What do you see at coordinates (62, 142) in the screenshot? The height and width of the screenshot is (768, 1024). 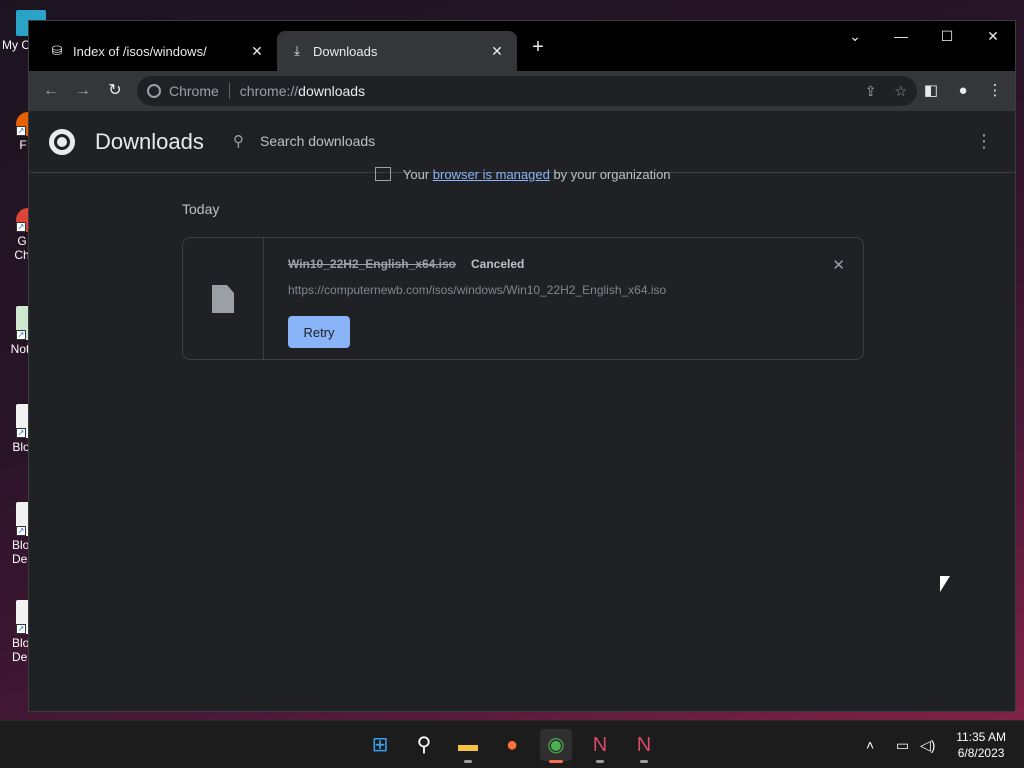 I see `chrome-logo-icon` at bounding box center [62, 142].